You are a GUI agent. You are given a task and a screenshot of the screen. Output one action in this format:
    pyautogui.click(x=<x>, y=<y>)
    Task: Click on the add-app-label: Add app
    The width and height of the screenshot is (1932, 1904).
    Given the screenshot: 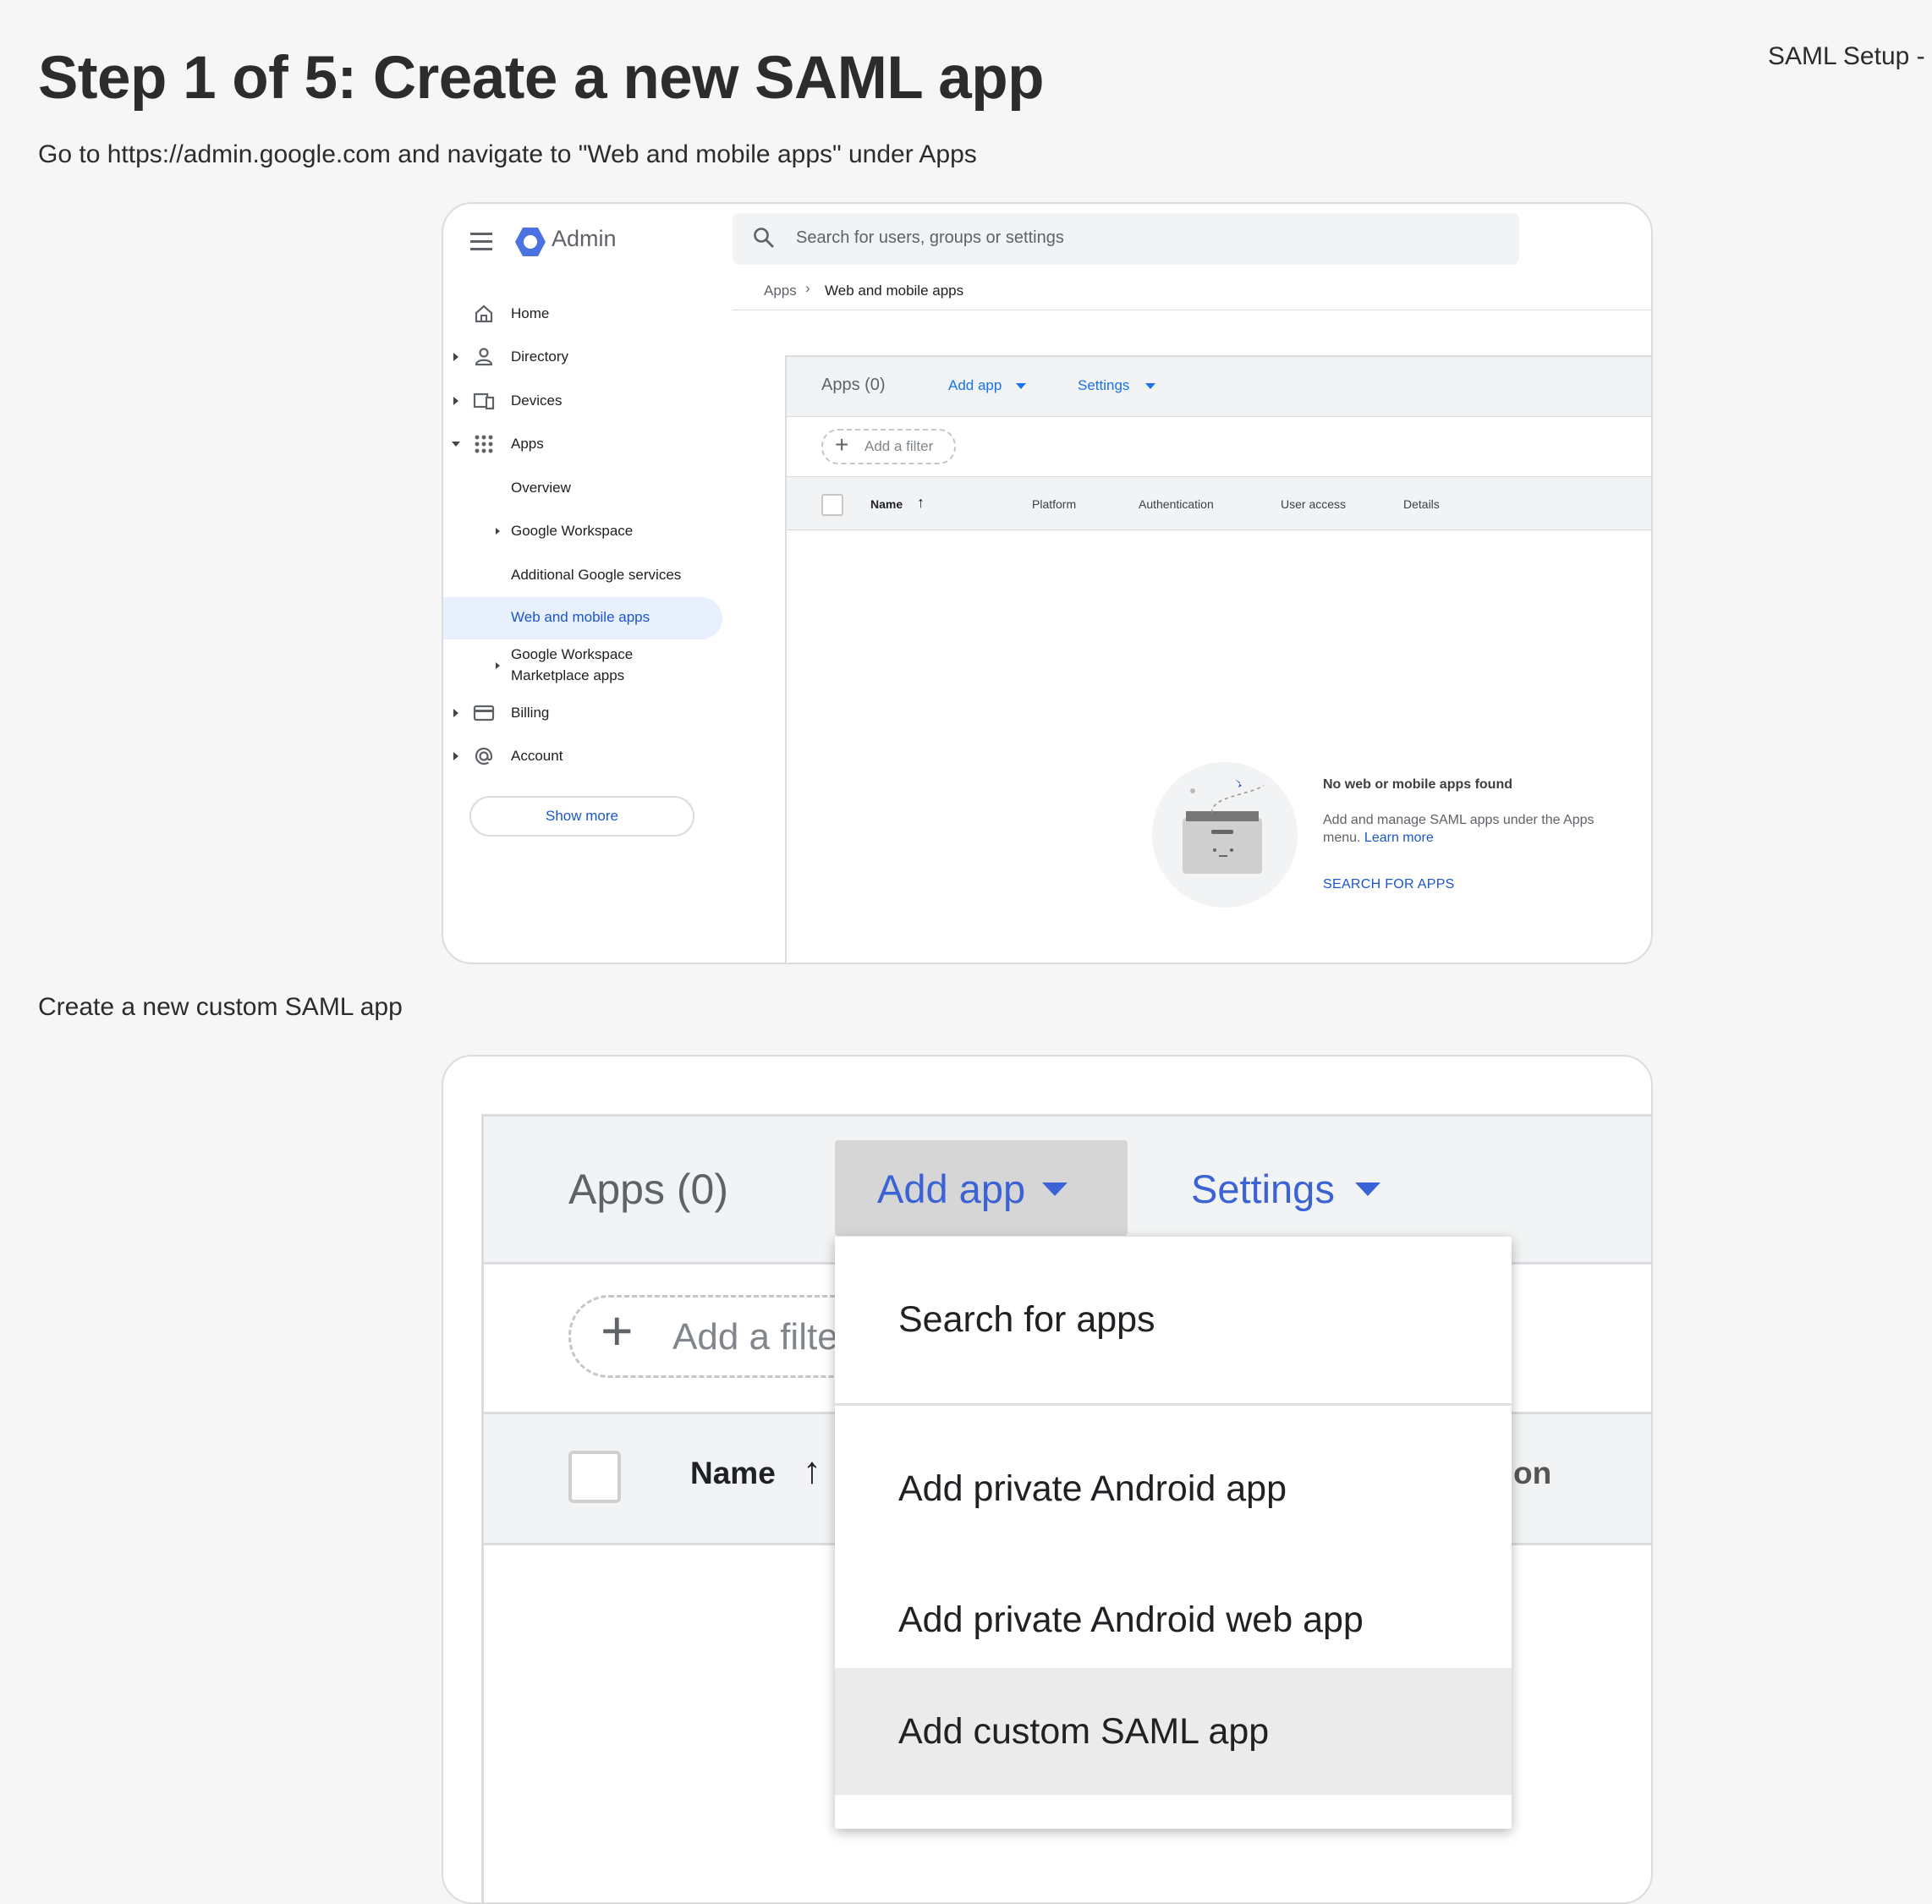 What is the action you would take?
    pyautogui.click(x=951, y=1188)
    